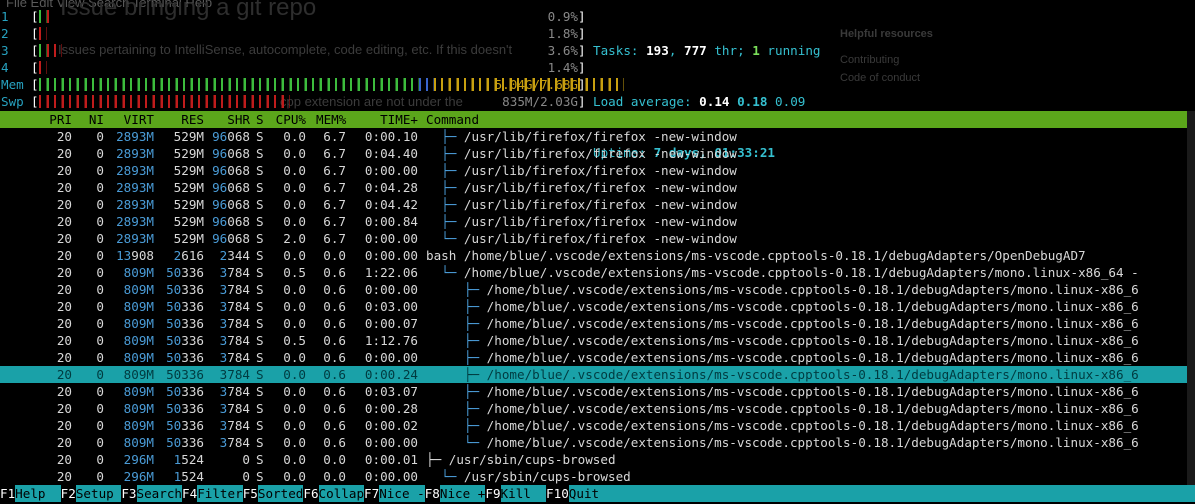 This screenshot has height=504, width=1195. What do you see at coordinates (341, 493) in the screenshot?
I see `fkey-label-f6: Collap` at bounding box center [341, 493].